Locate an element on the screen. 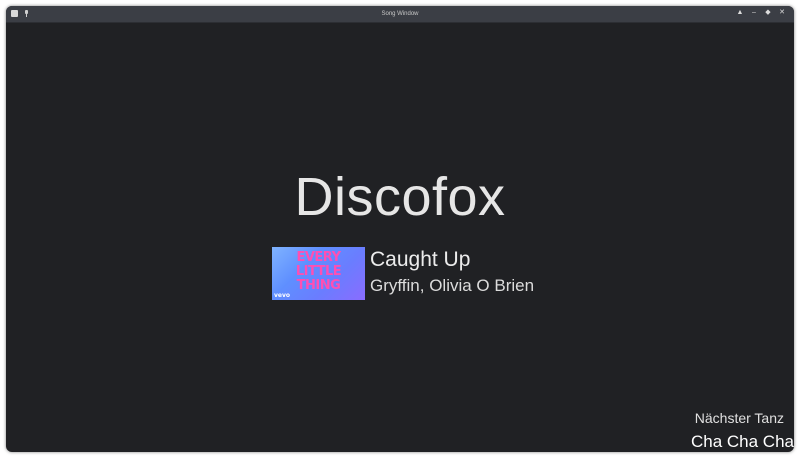  next-dance-label: Nächster Tanz is located at coordinates (739, 418).